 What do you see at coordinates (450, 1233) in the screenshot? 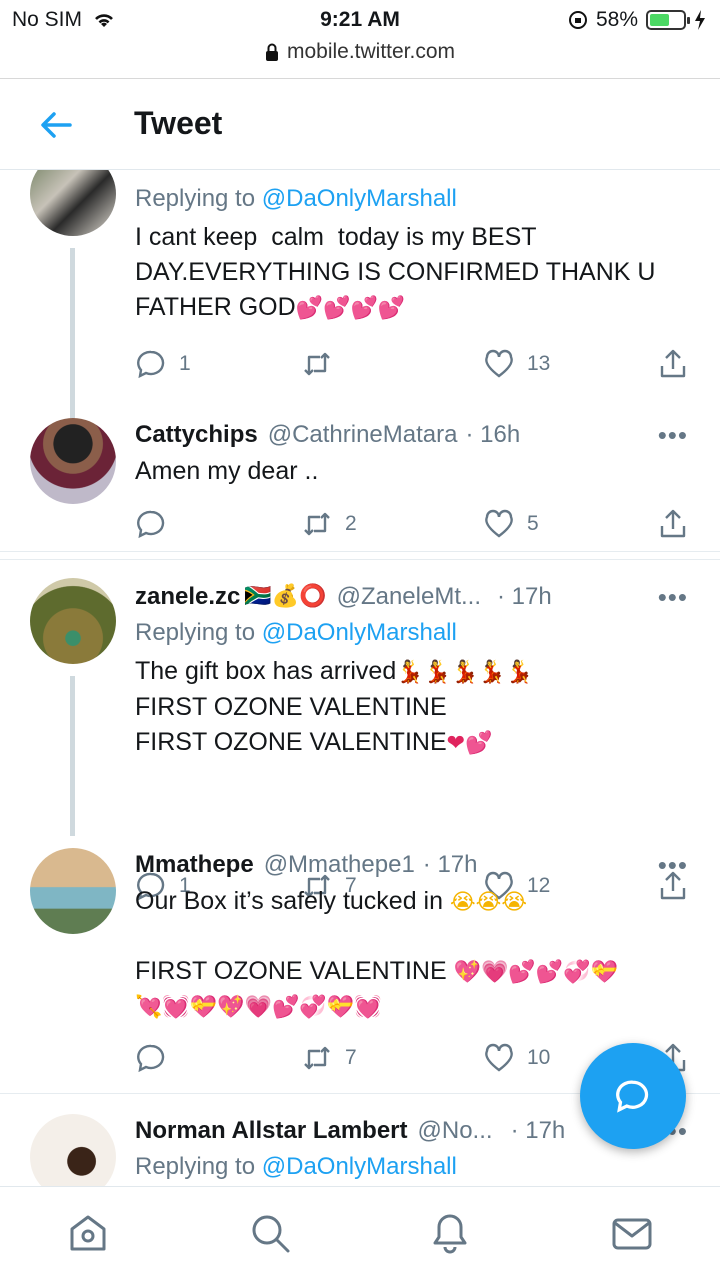
I see `notifications-icon` at bounding box center [450, 1233].